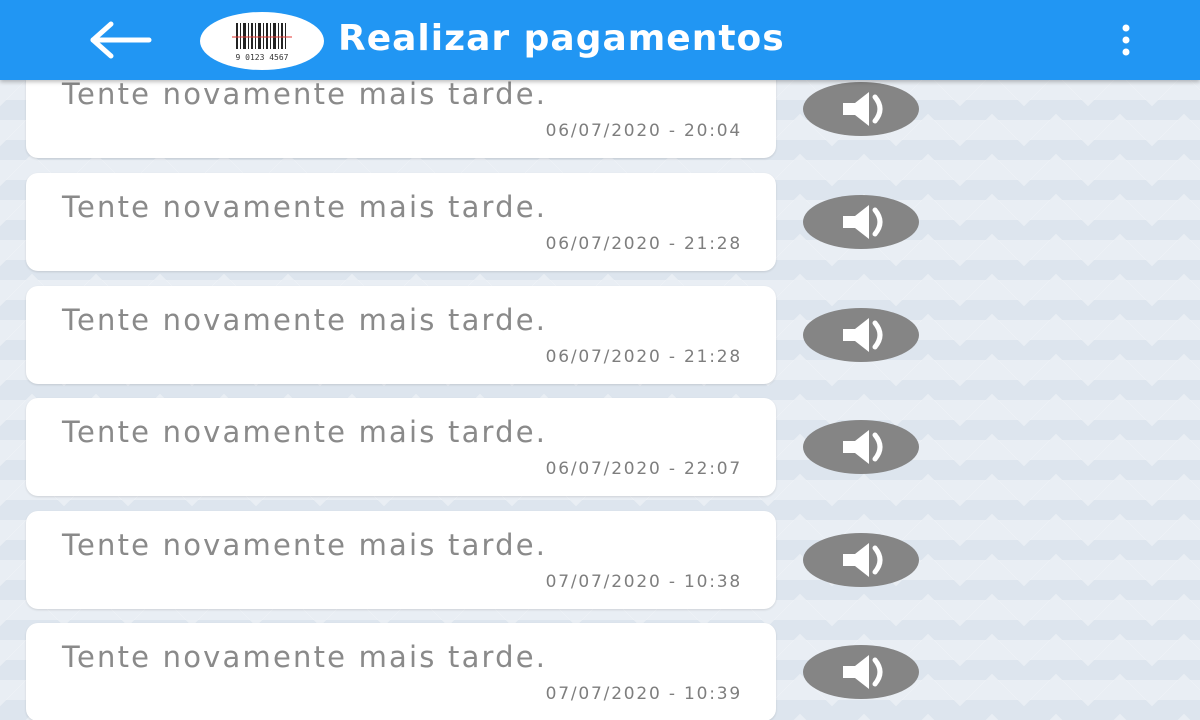 Image resolution: width=1200 pixels, height=720 pixels. What do you see at coordinates (643, 582) in the screenshot?
I see `message-timestamp: 07/07/2020 - 10:38` at bounding box center [643, 582].